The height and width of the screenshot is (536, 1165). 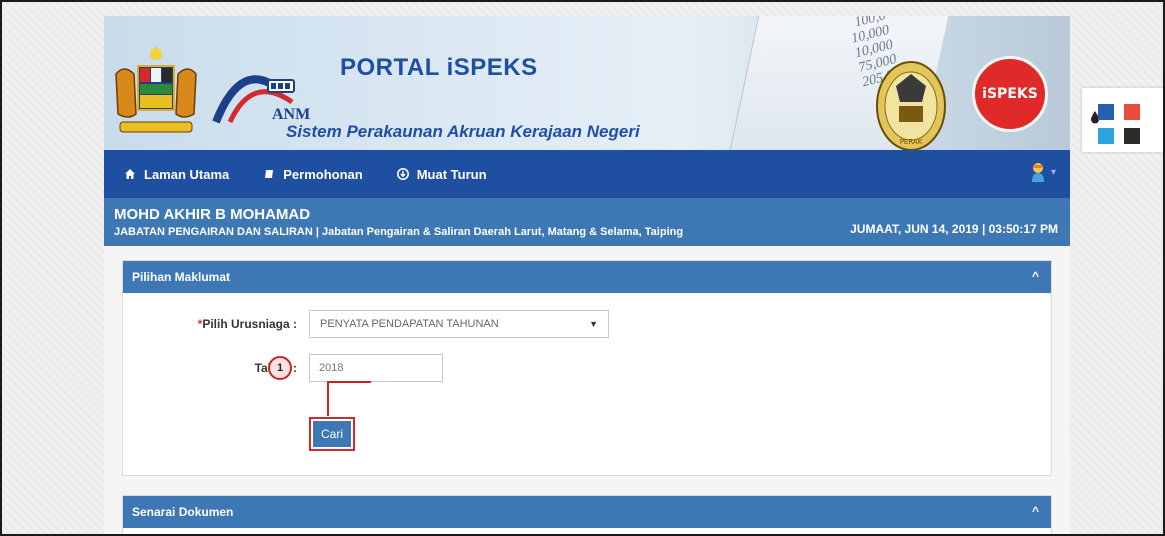 I want to click on theme-swatch-cyan, so click(x=1106, y=136).